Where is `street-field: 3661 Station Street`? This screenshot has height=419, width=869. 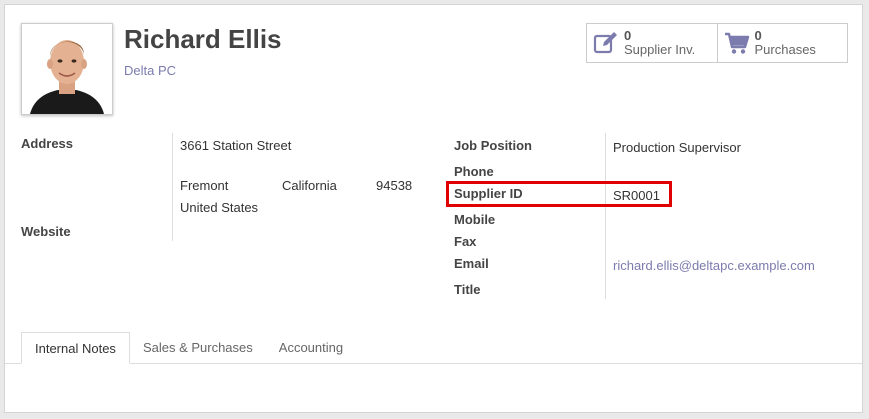 street-field: 3661 Station Street is located at coordinates (235, 145).